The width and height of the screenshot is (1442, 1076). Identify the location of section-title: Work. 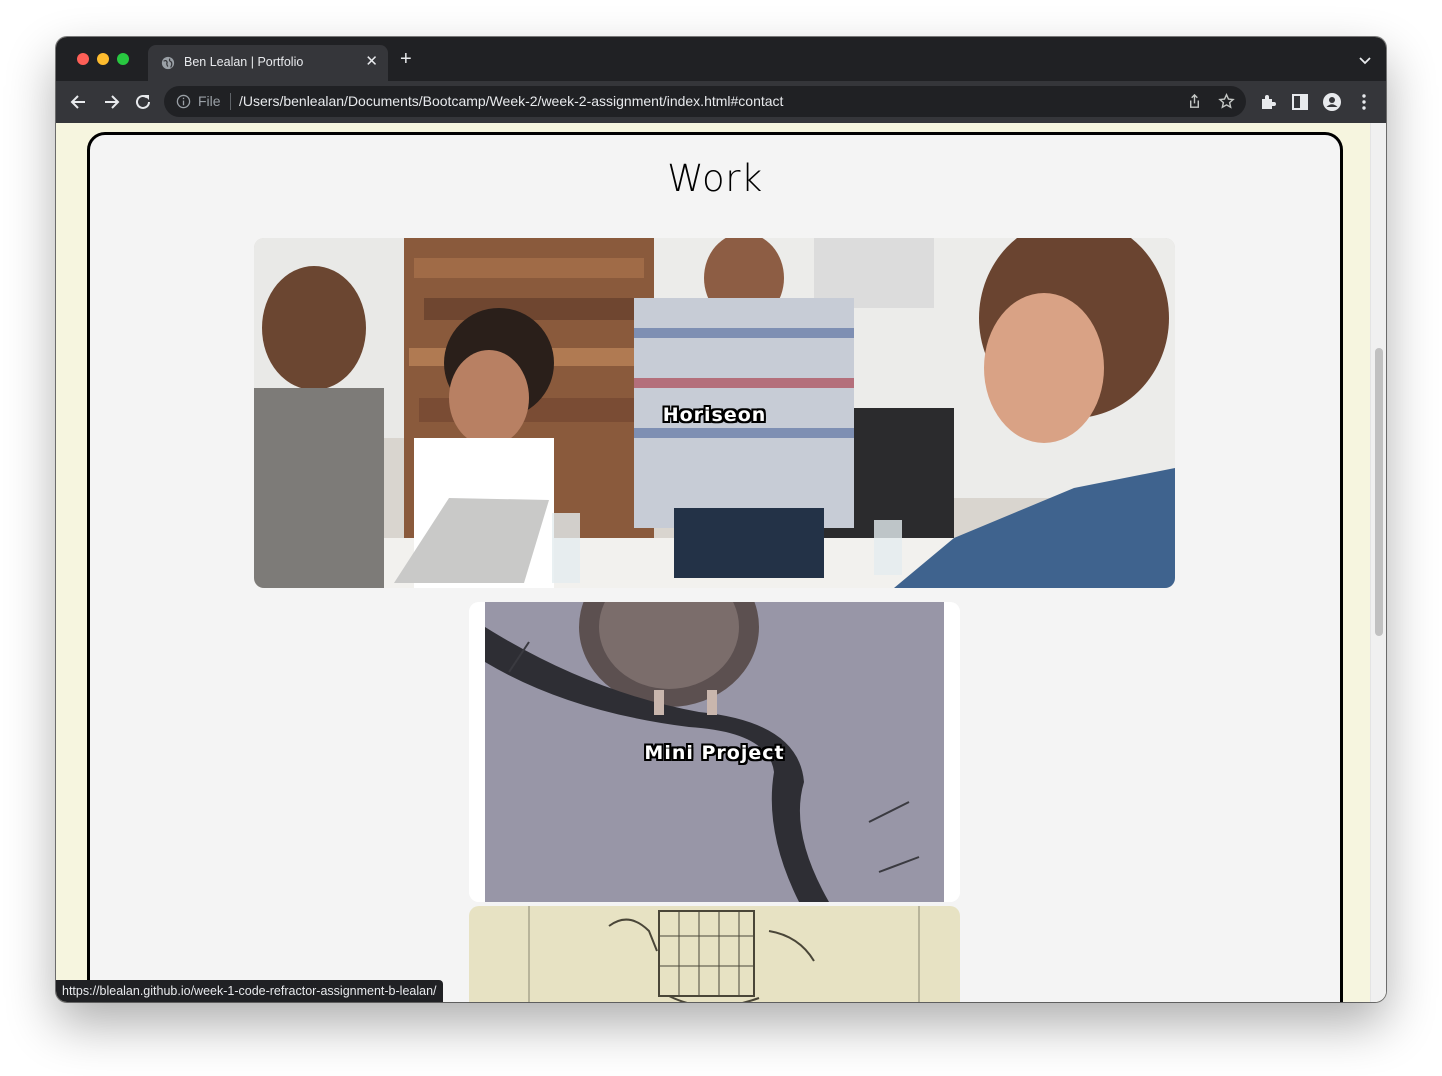
(715, 178).